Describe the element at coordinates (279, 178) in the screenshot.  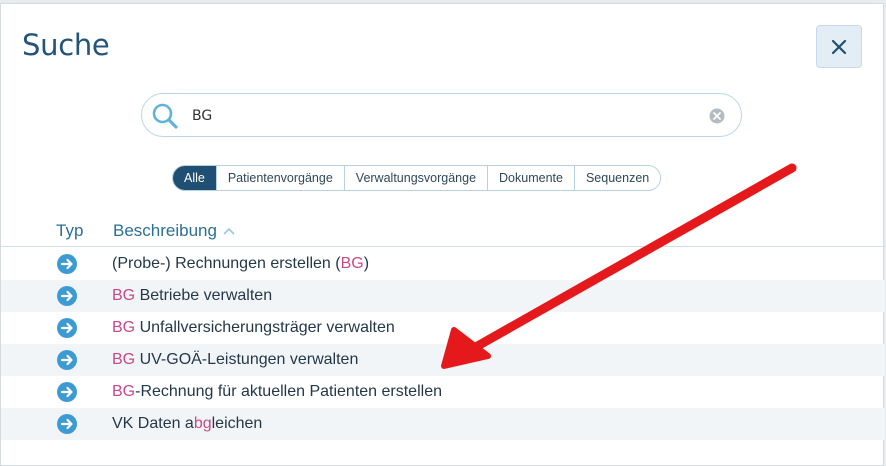
I see `filter-patientenvorgaenge: Patientenvorgänge` at that location.